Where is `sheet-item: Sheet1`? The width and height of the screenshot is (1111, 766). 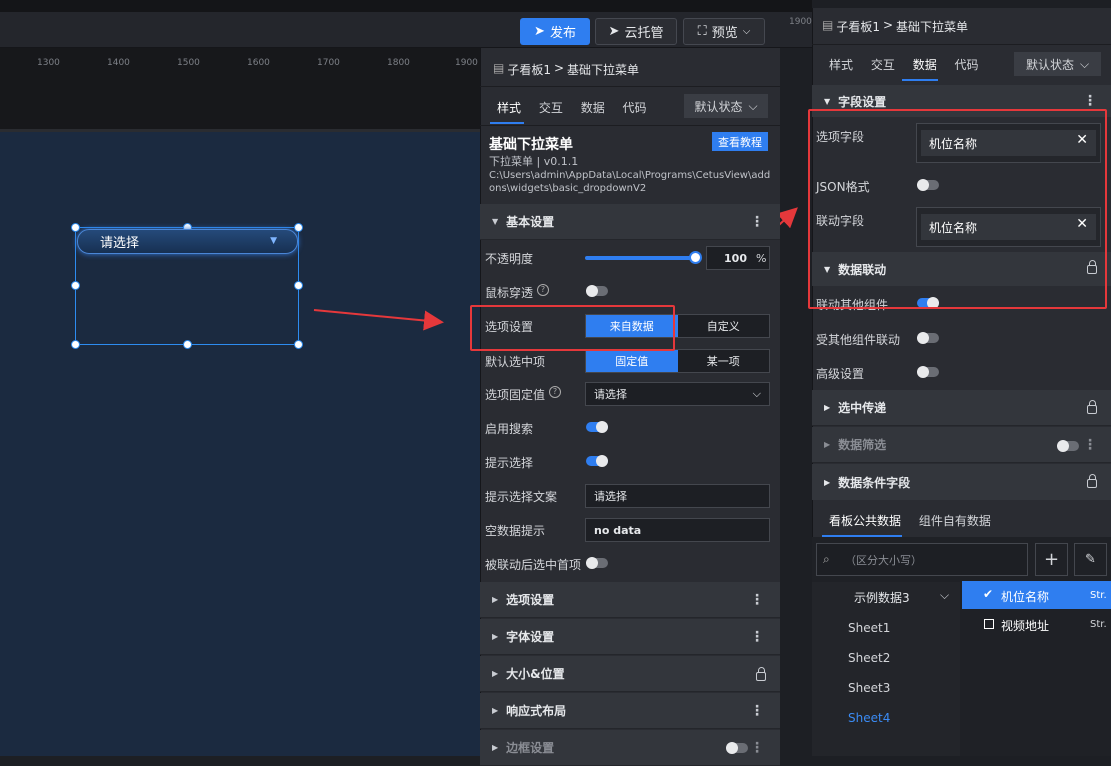
sheet-item: Sheet1 is located at coordinates (869, 628).